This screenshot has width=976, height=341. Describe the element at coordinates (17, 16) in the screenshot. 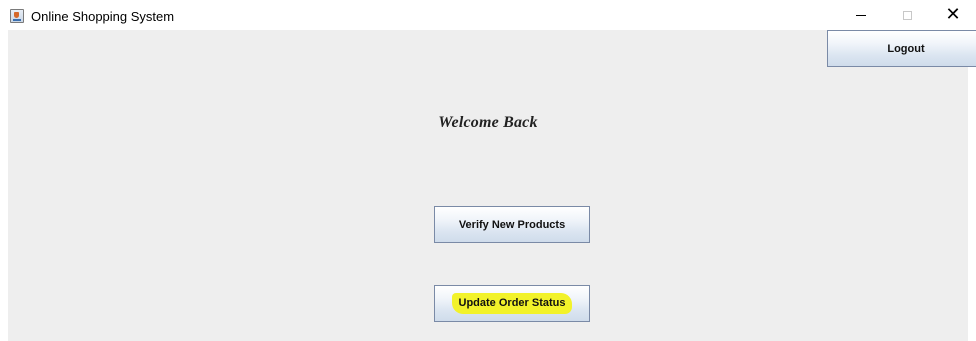

I see `java-app-icon` at that location.